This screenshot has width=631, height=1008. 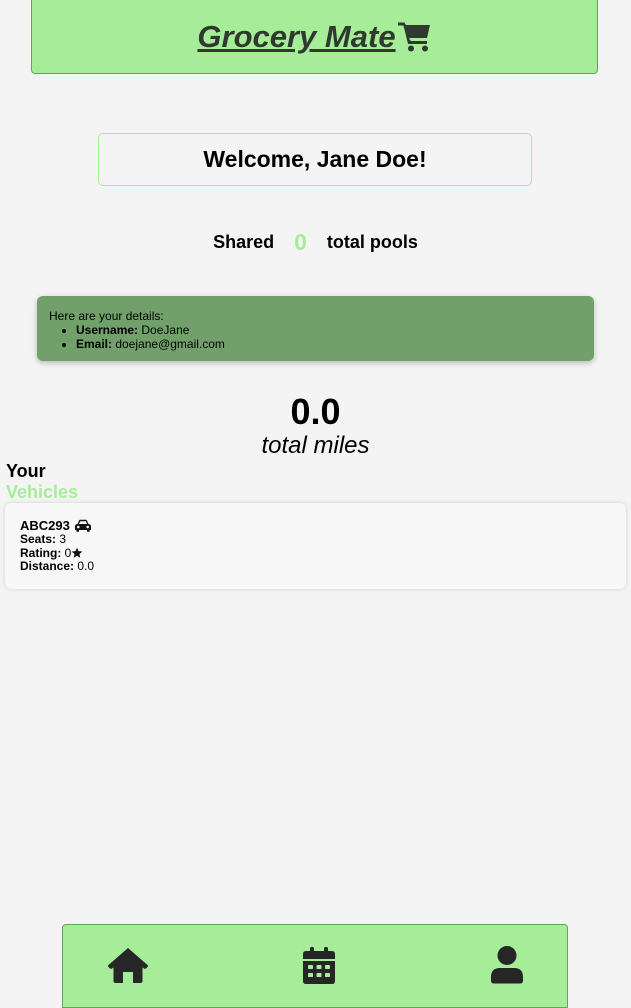 I want to click on username-value: DoeJane, so click(x=165, y=330).